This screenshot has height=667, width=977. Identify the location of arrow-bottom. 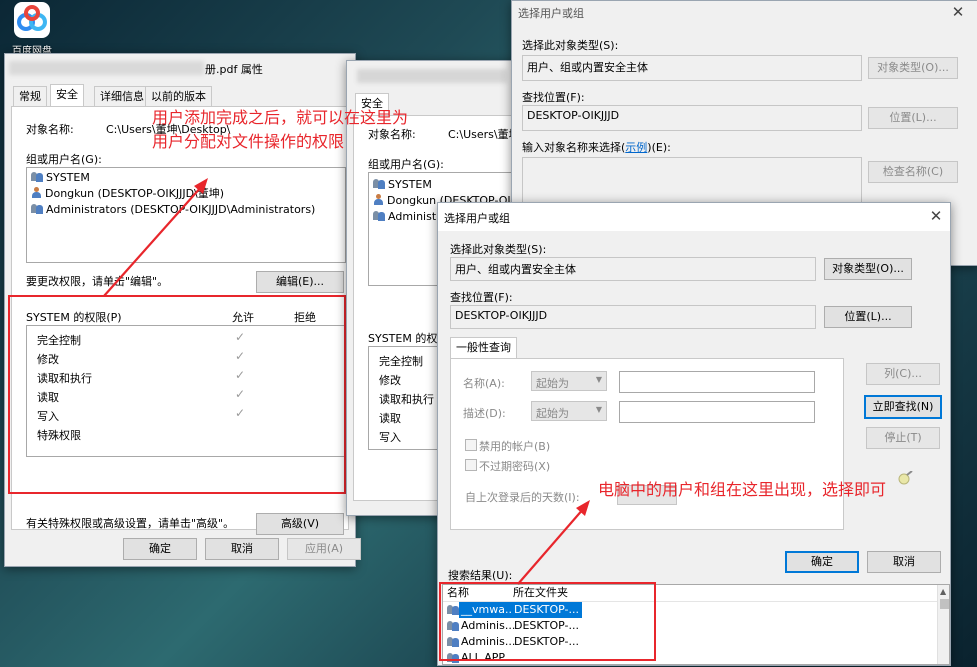
(551, 546).